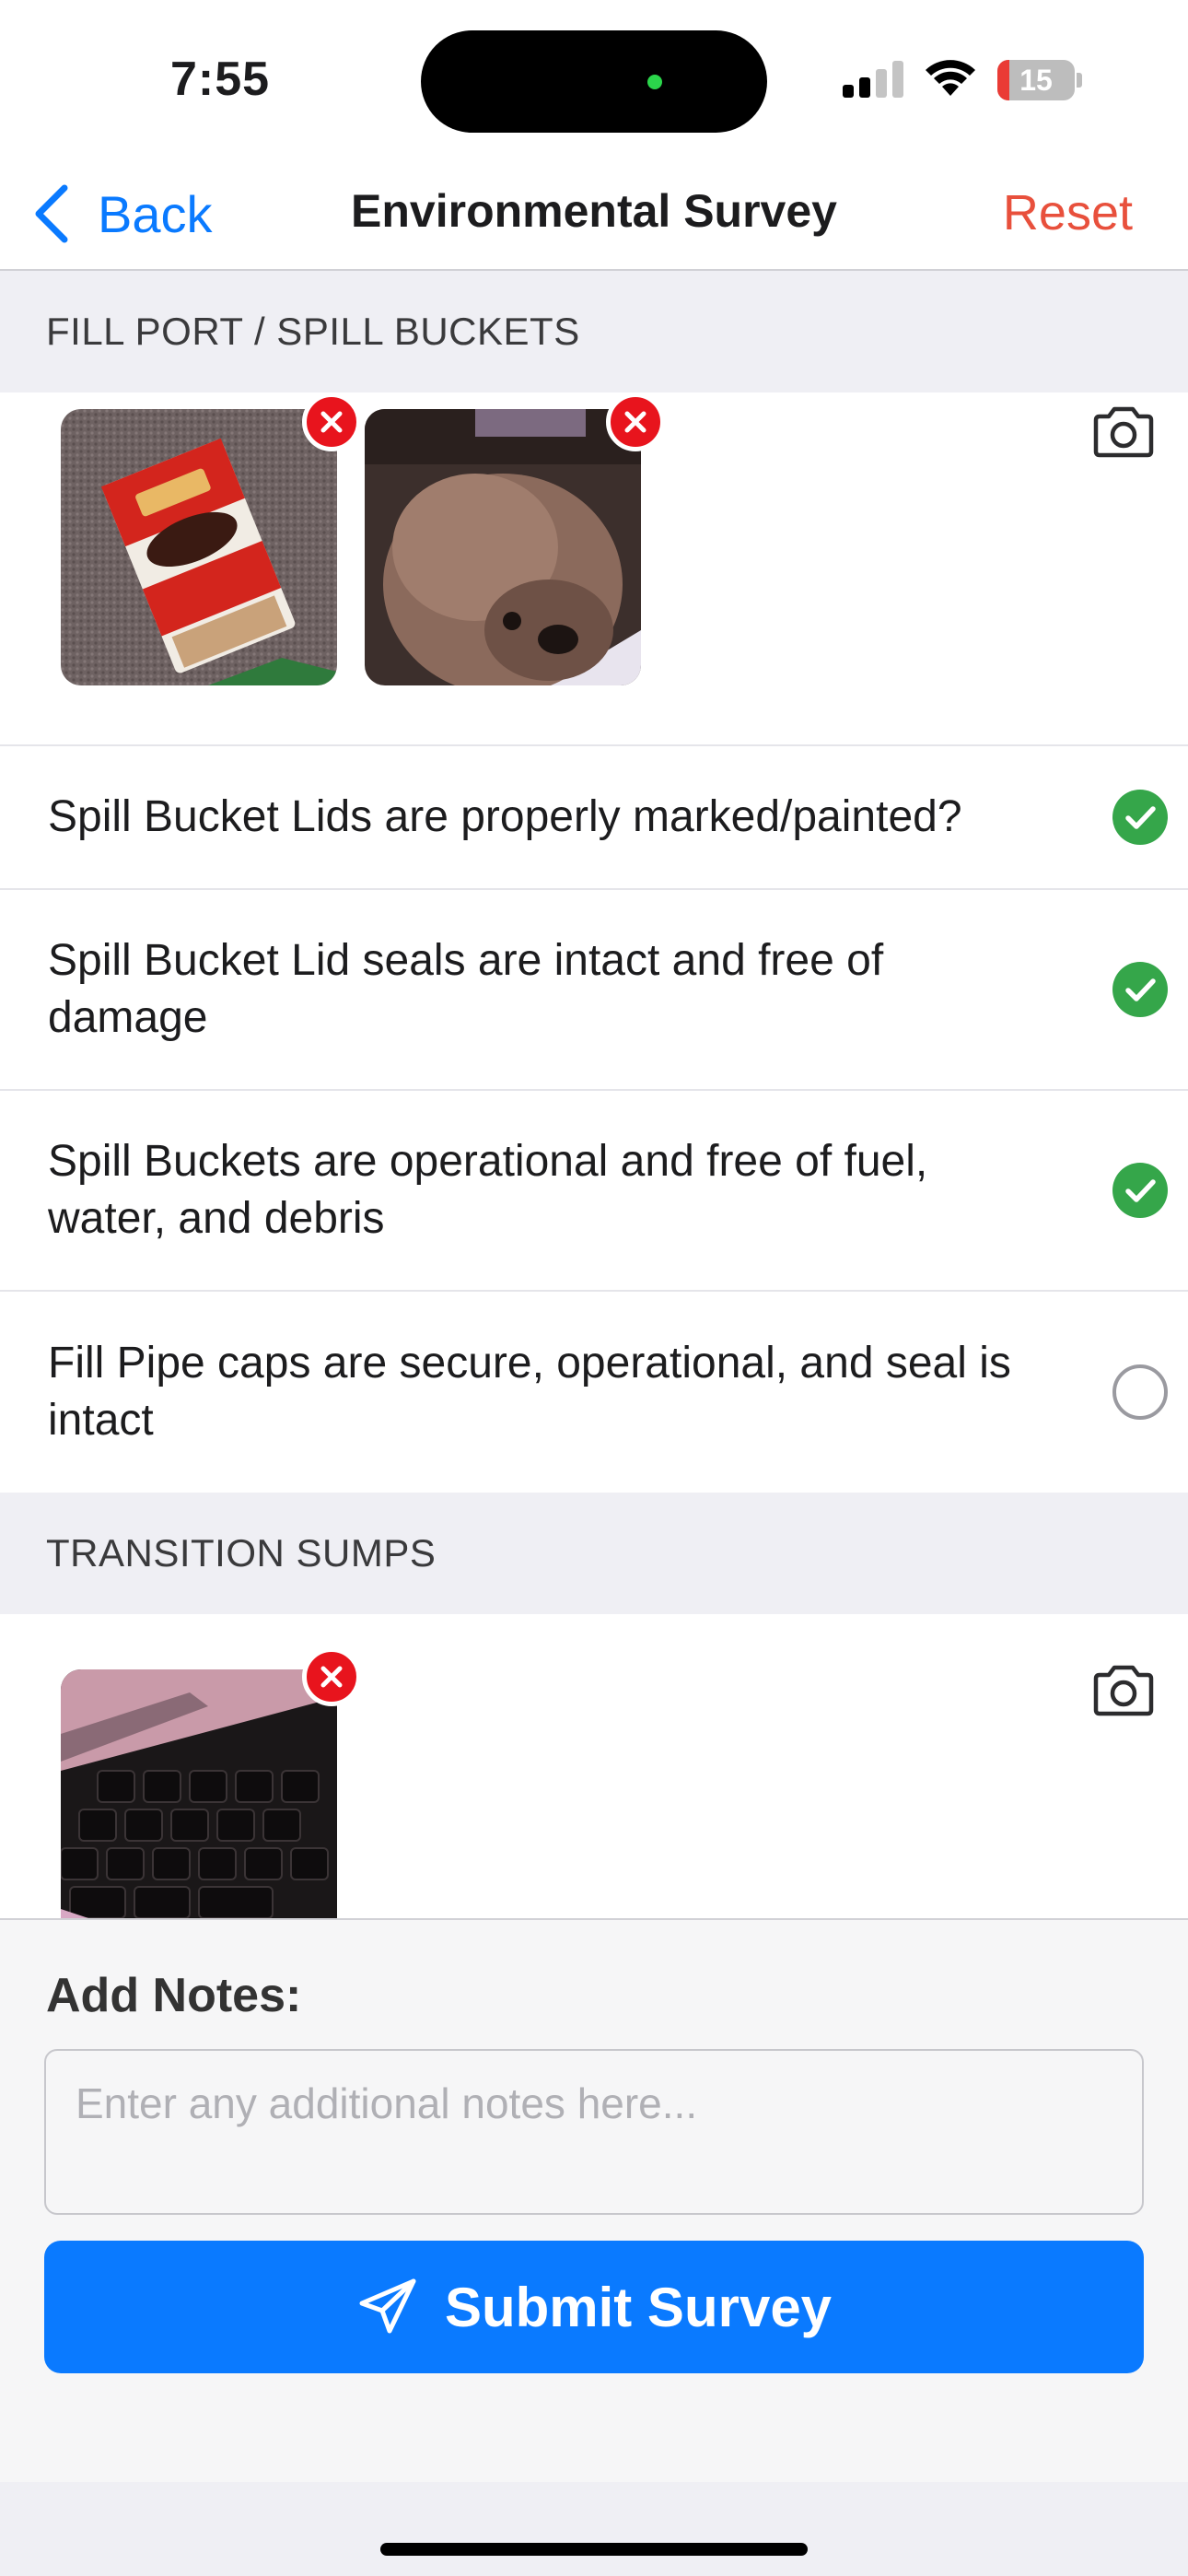 This screenshot has width=1188, height=2576. I want to click on photo-row-fill-port, so click(594, 569).